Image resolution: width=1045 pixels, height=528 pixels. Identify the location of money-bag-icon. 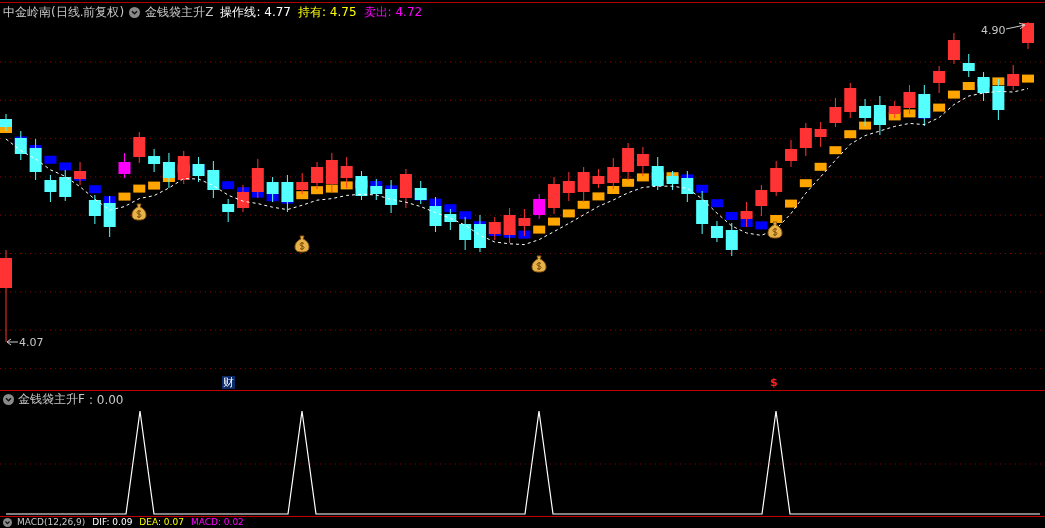
(539, 264).